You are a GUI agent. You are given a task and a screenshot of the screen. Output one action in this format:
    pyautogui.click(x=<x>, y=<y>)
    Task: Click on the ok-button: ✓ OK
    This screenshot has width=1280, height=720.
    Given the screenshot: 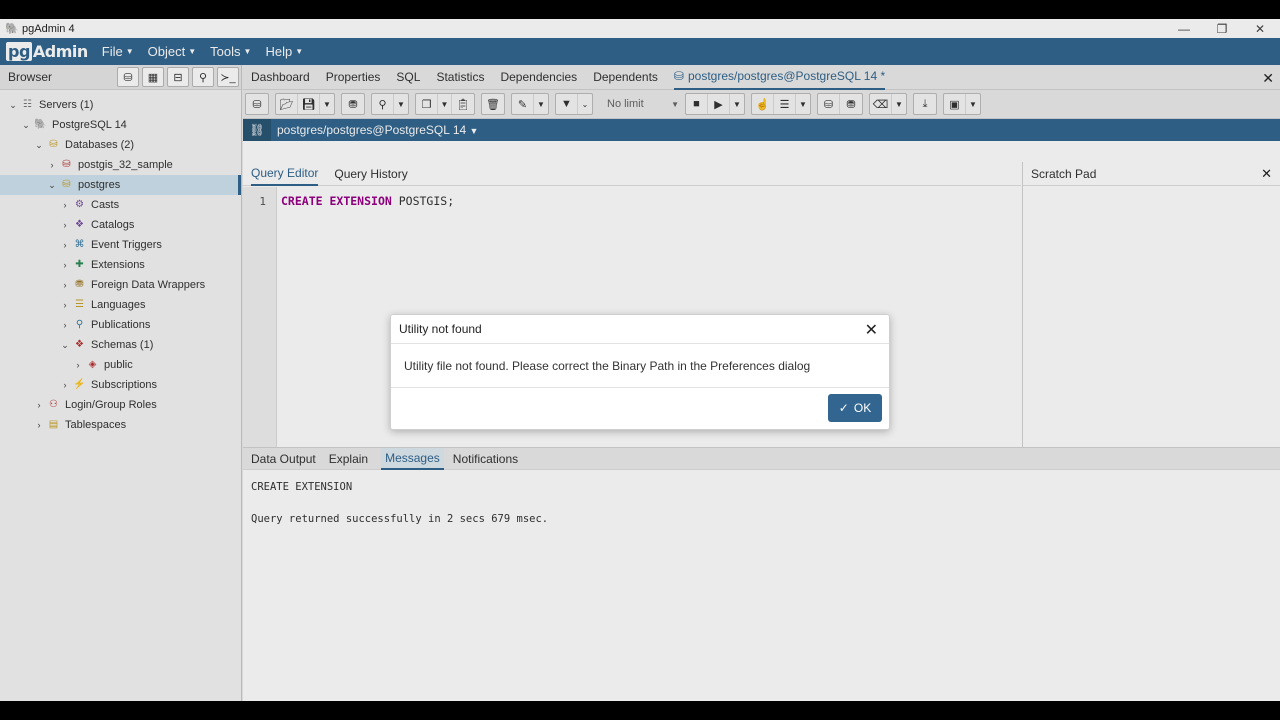 What is the action you would take?
    pyautogui.click(x=855, y=408)
    